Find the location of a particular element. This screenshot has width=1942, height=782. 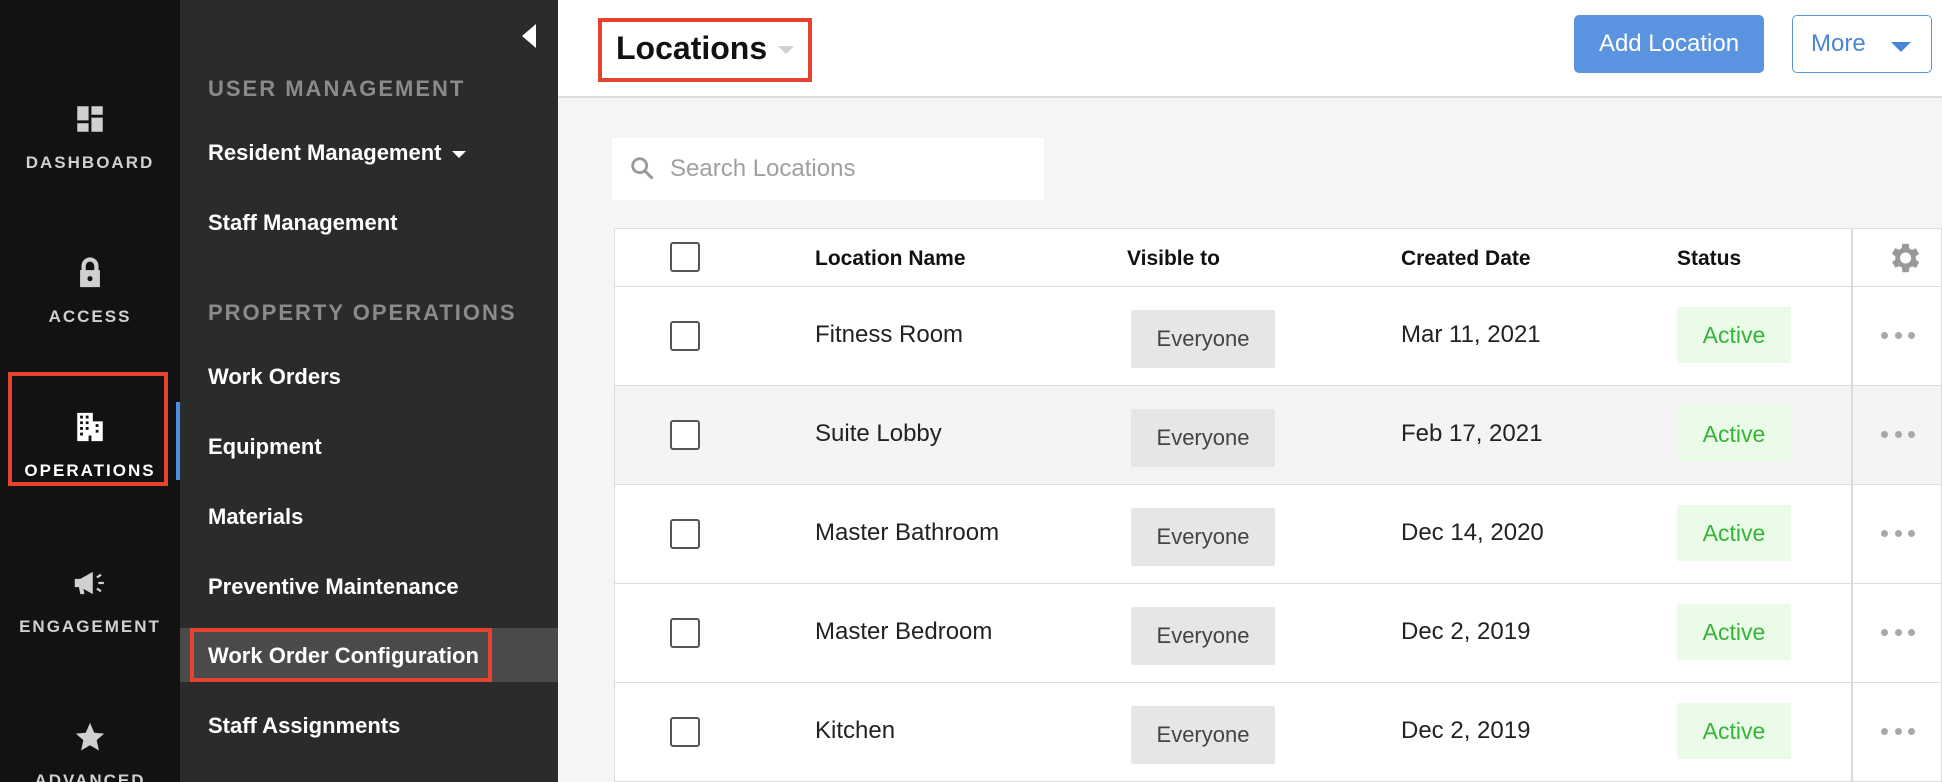

column-header-status: Status is located at coordinates (1709, 259).